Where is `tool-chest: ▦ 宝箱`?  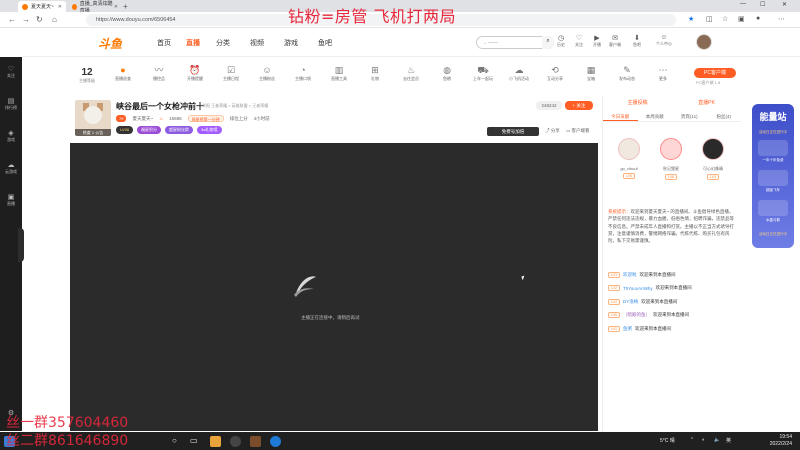 tool-chest: ▦ 宝箱 is located at coordinates (591, 73).